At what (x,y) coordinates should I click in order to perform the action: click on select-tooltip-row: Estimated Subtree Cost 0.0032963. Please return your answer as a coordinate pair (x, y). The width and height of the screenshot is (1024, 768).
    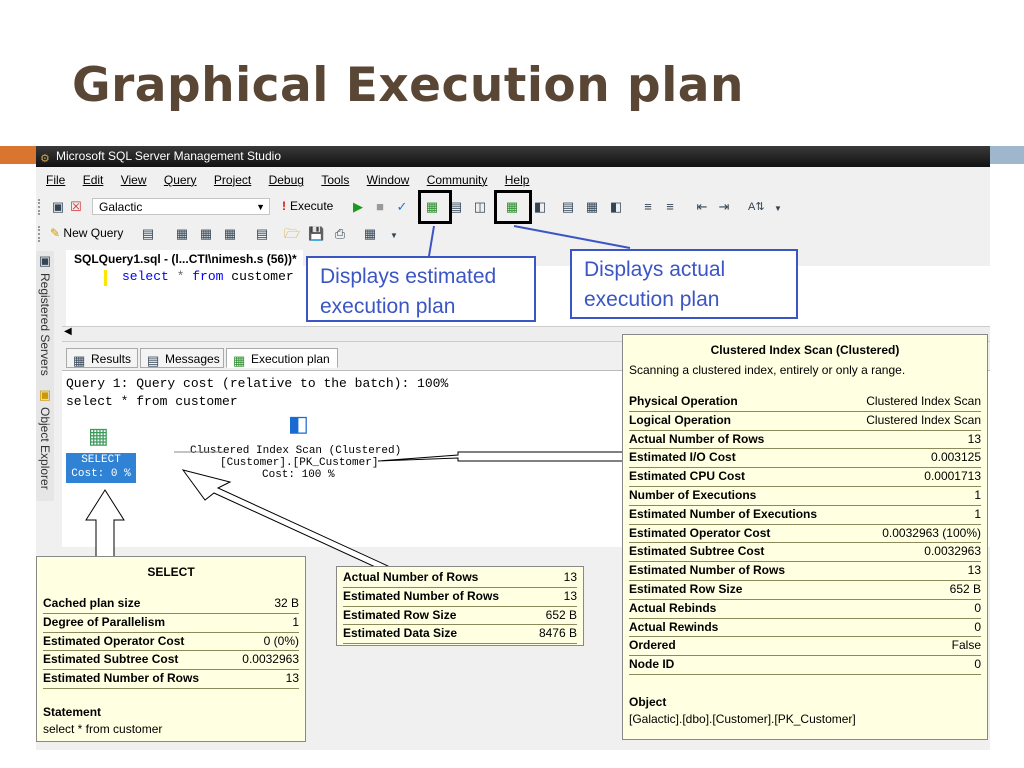
    Looking at the image, I should click on (171, 661).